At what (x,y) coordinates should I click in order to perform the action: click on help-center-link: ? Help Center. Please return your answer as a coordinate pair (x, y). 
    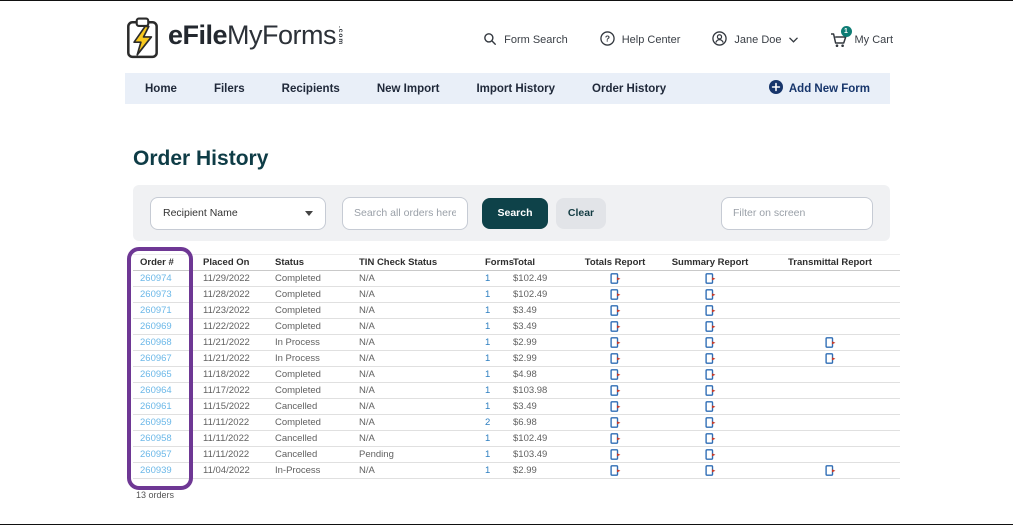
    Looking at the image, I should click on (639, 40).